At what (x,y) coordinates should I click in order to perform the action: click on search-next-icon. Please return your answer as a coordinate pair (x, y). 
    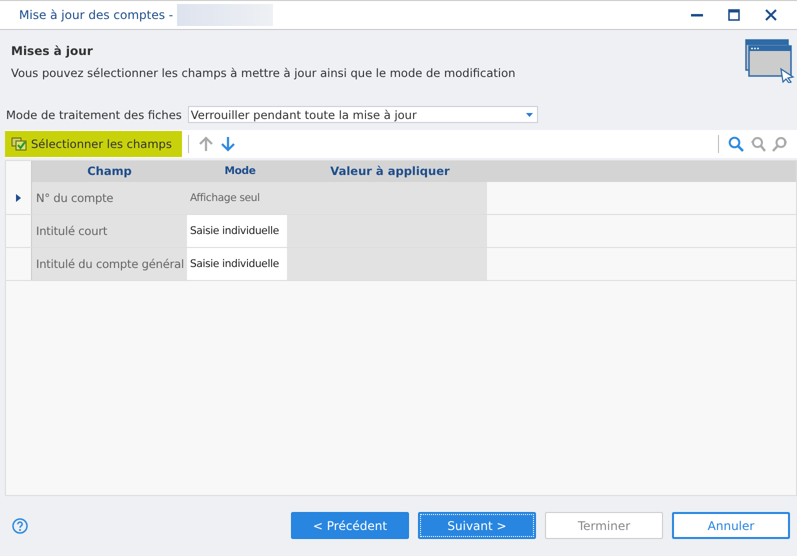
    Looking at the image, I should click on (780, 144).